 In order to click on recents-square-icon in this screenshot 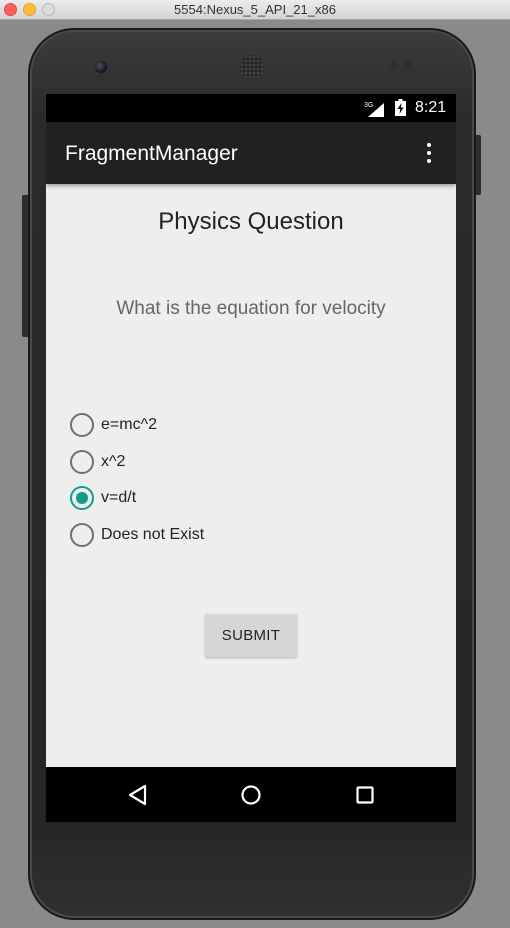, I will do `click(365, 795)`.